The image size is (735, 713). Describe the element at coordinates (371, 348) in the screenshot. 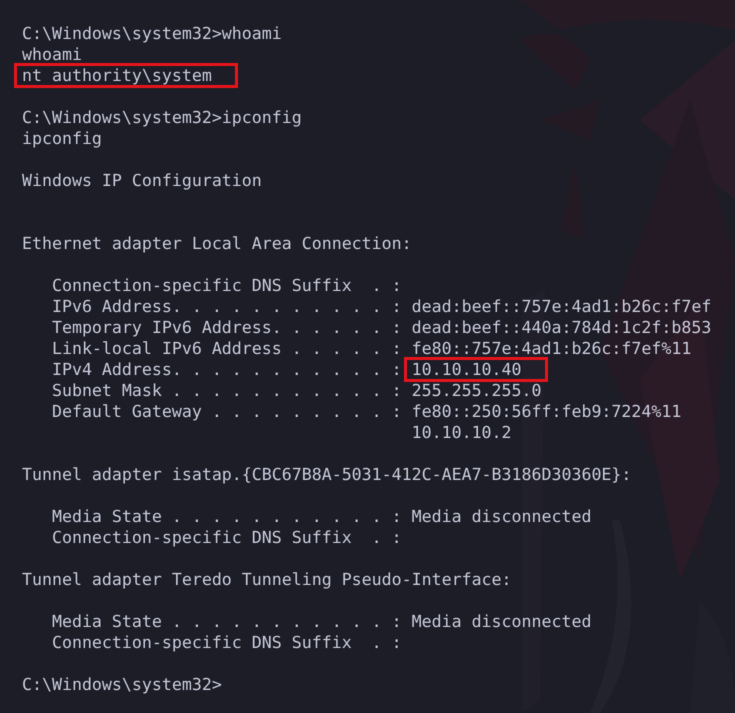

I see `terminal-text: Link-local IPv6 Address . . . . . : fe80::757e:4ad1:b26c:f7ef%11` at that location.